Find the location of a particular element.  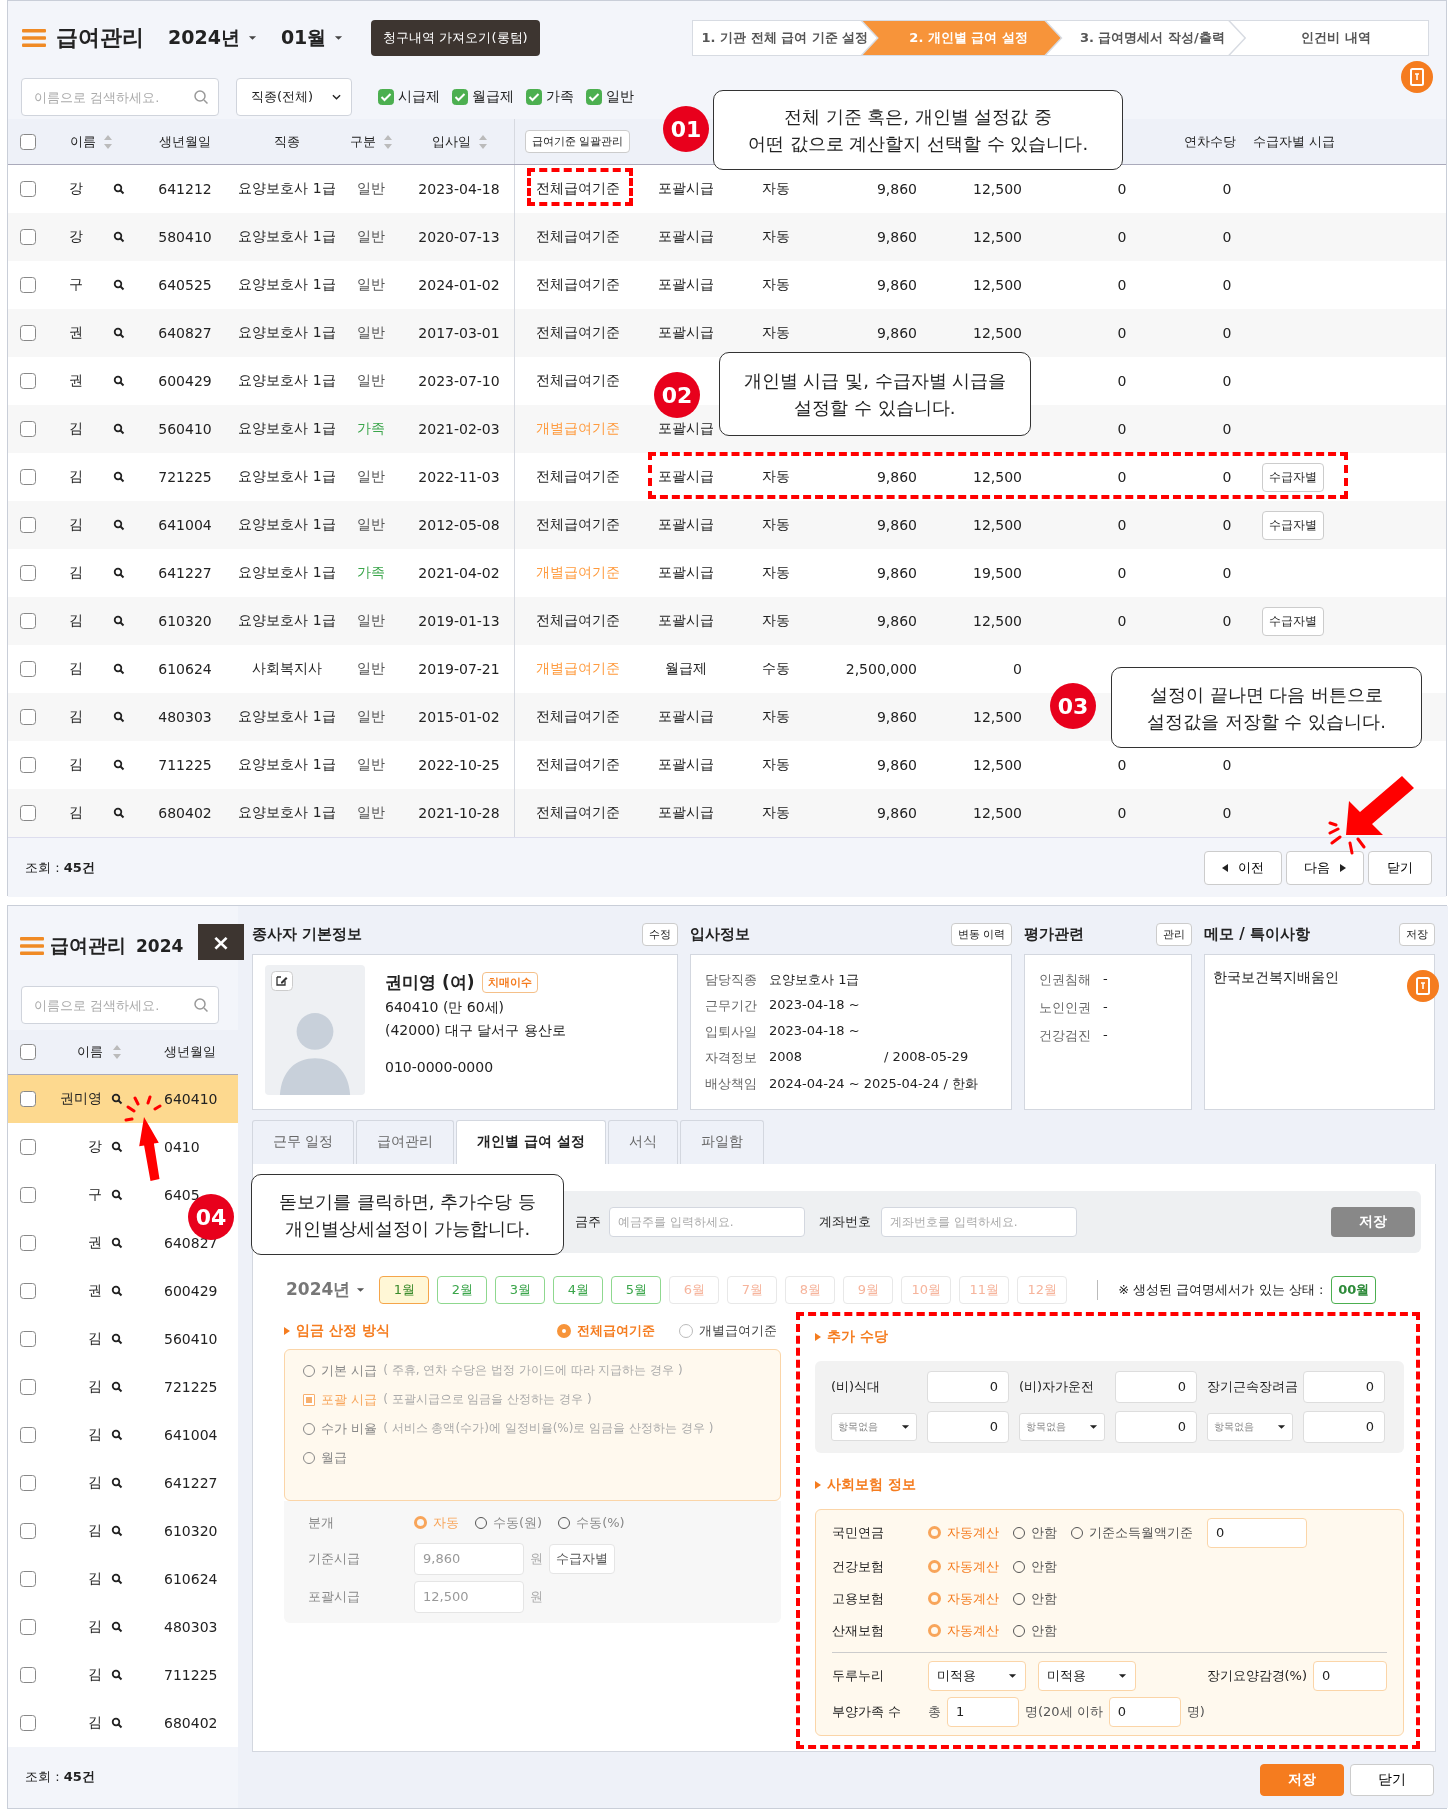

table-cell: 2023-04-18 is located at coordinates (459, 189).